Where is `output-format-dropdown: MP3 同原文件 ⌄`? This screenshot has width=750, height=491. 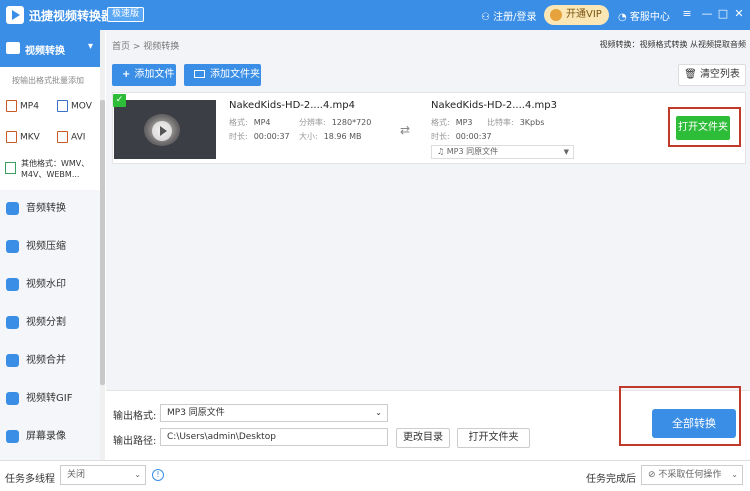
output-format-dropdown: MP3 同原文件 ⌄ is located at coordinates (274, 413).